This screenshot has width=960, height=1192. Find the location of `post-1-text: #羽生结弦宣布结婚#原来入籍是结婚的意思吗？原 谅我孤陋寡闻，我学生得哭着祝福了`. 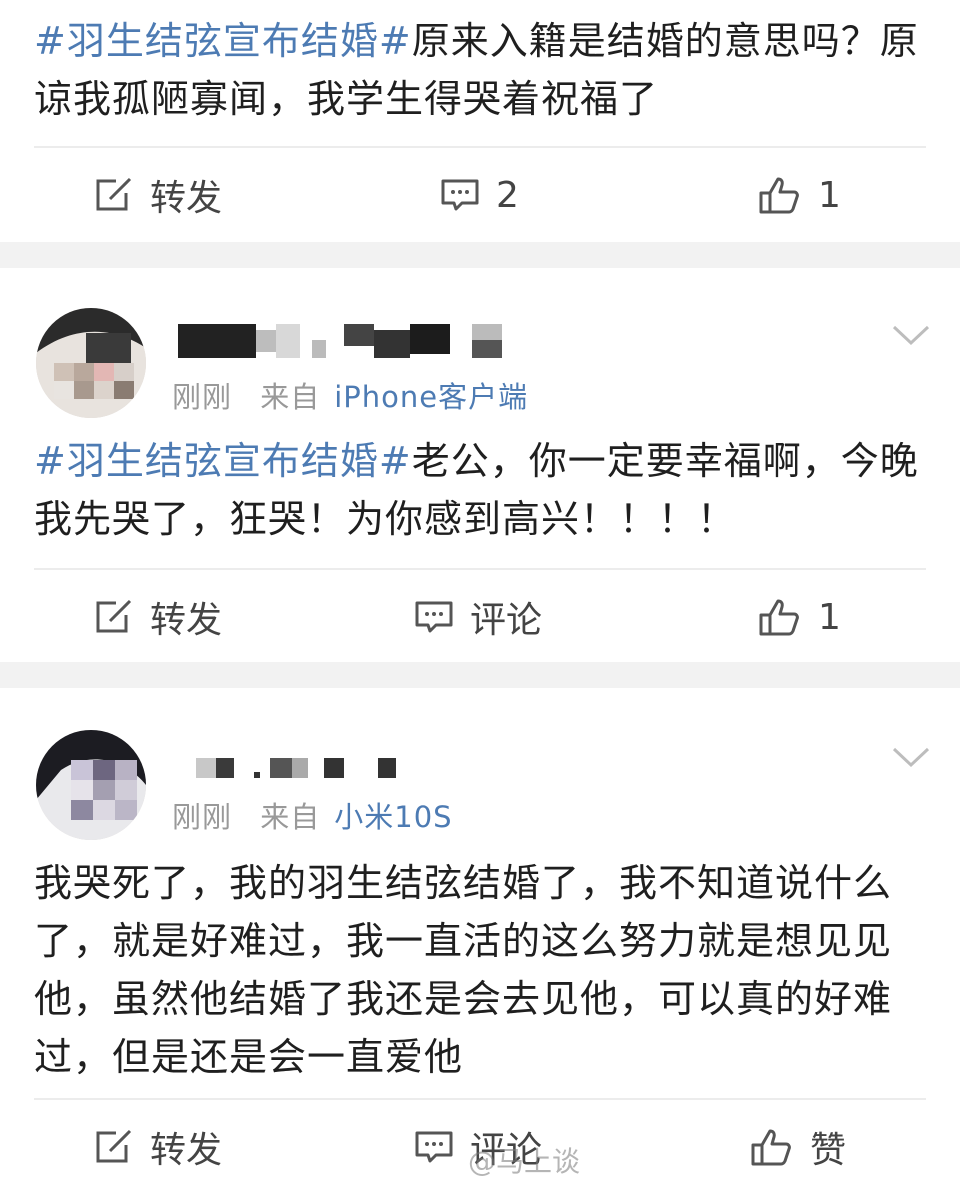

post-1-text: #羽生结弦宣布结婚#原来入籍是结婚的意思吗？原 谅我孤陋寡闻，我学生得哭着祝福了 is located at coordinates (484, 70).